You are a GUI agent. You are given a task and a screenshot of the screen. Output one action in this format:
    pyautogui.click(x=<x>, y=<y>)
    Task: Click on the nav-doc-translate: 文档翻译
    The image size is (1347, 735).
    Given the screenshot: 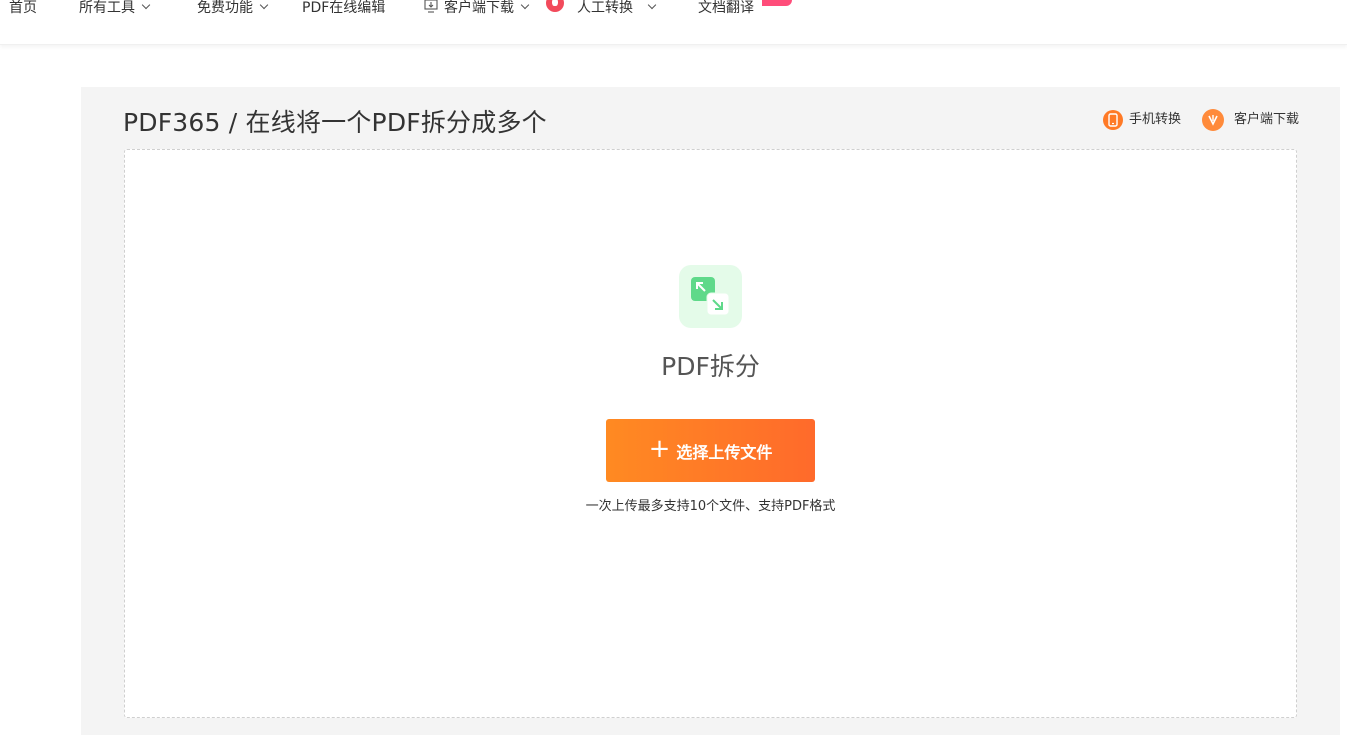 What is the action you would take?
    pyautogui.click(x=726, y=9)
    